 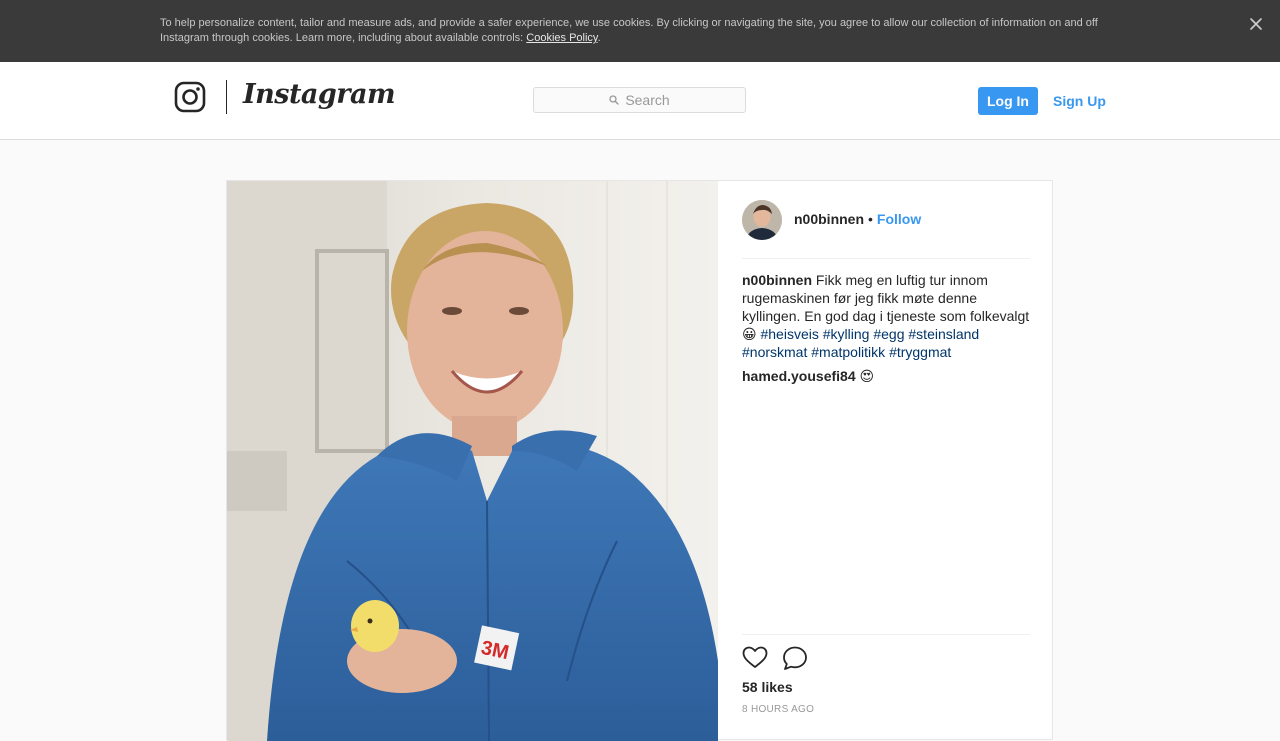 What do you see at coordinates (943, 334) in the screenshot?
I see `hashtag-link: #steinsland` at bounding box center [943, 334].